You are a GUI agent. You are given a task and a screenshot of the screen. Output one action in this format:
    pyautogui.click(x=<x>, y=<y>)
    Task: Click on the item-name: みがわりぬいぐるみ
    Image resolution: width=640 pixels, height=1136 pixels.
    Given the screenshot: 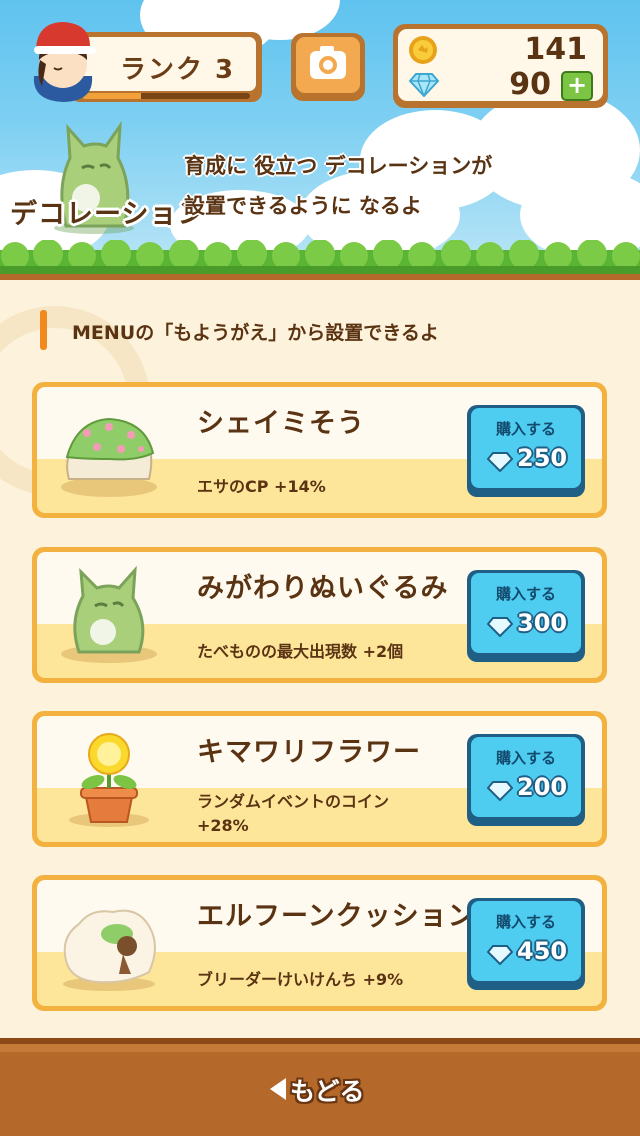 What is the action you would take?
    pyautogui.click(x=323, y=588)
    